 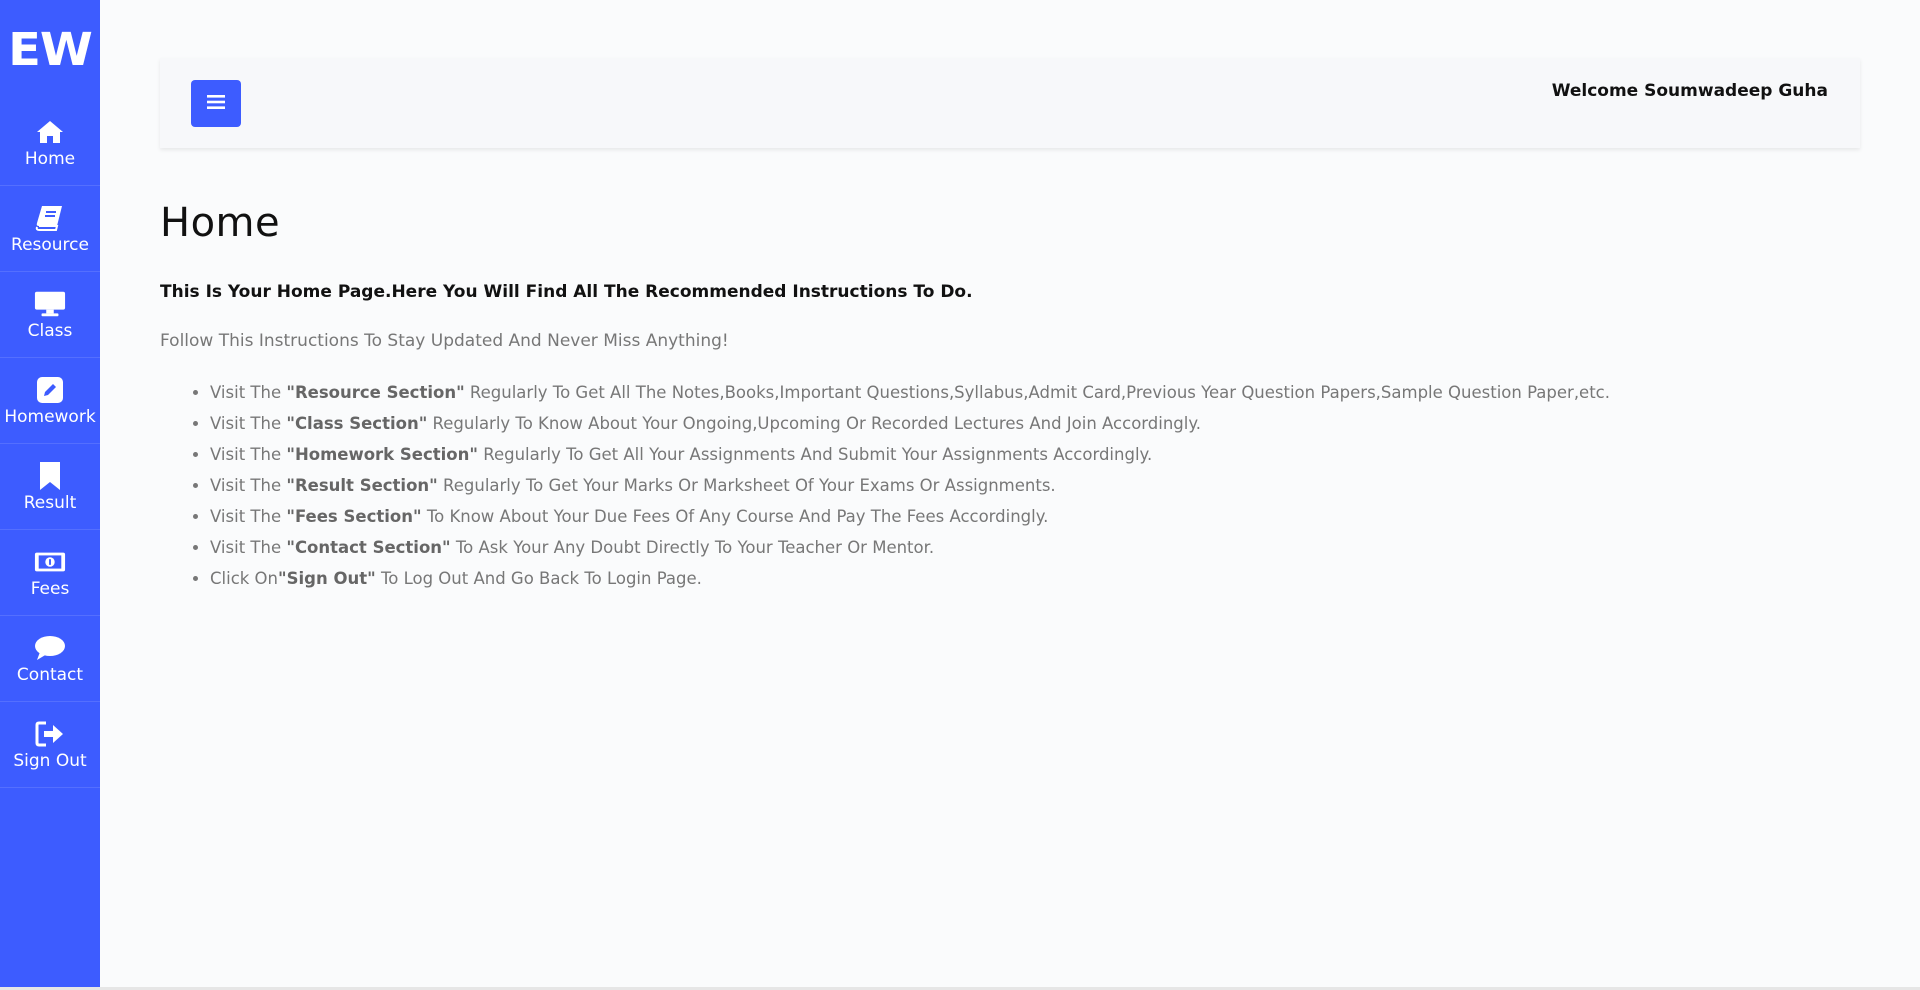 I want to click on home-icon, so click(x=50, y=132).